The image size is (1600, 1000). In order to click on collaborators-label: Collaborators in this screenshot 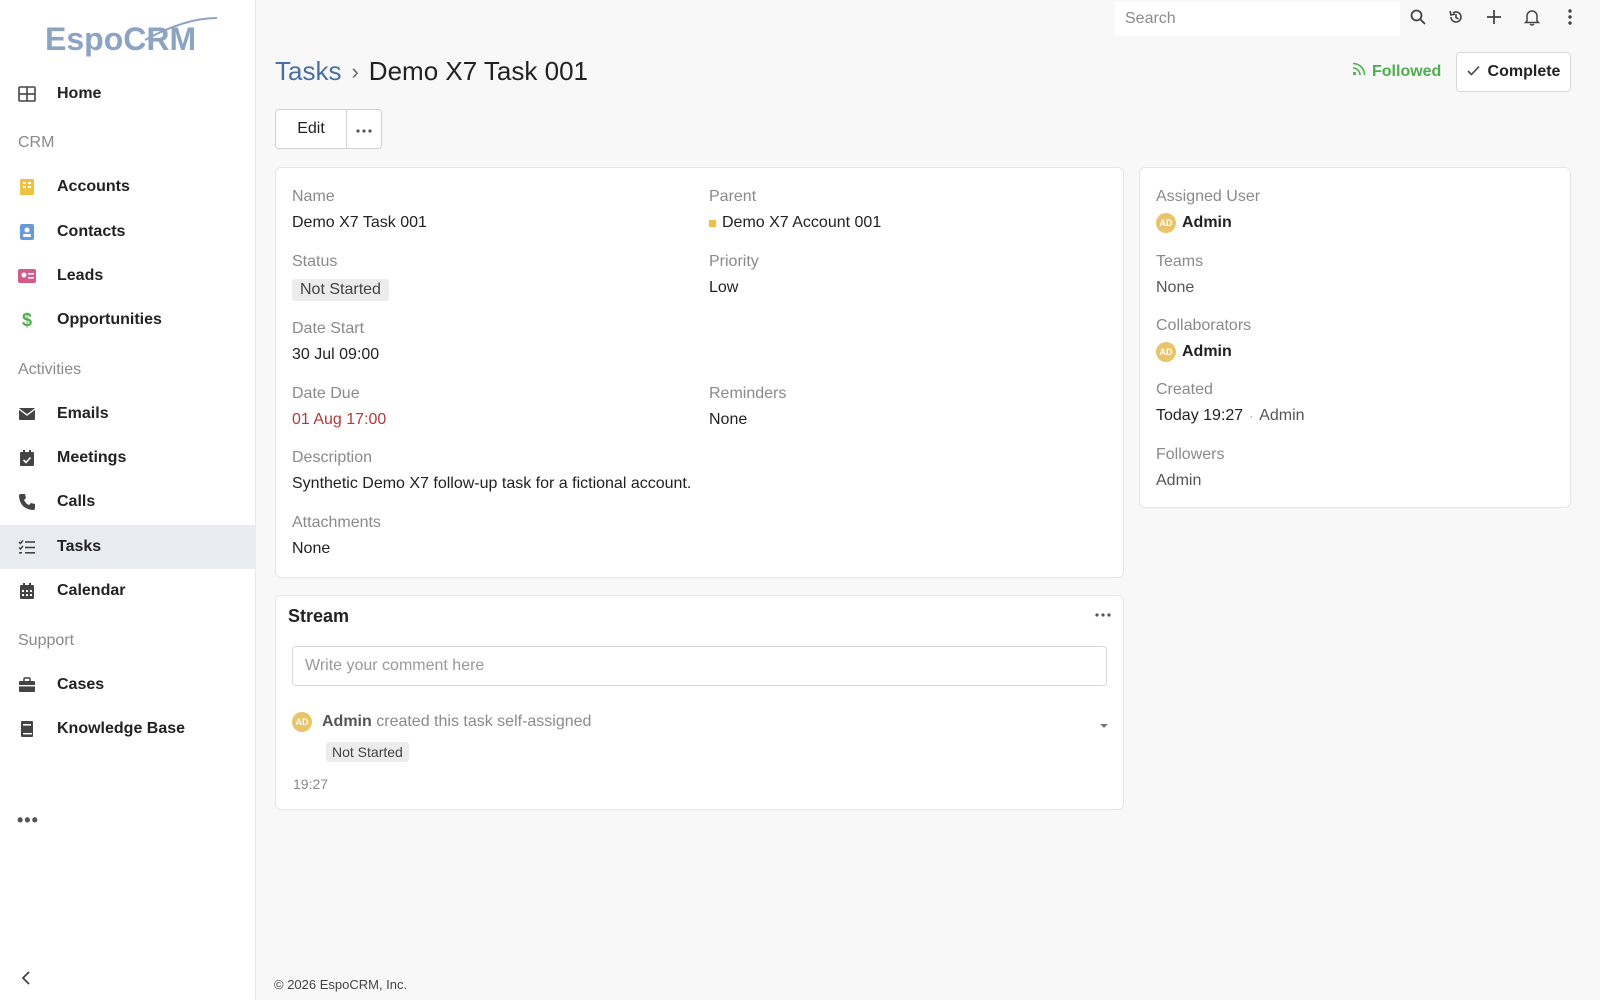, I will do `click(1204, 325)`.